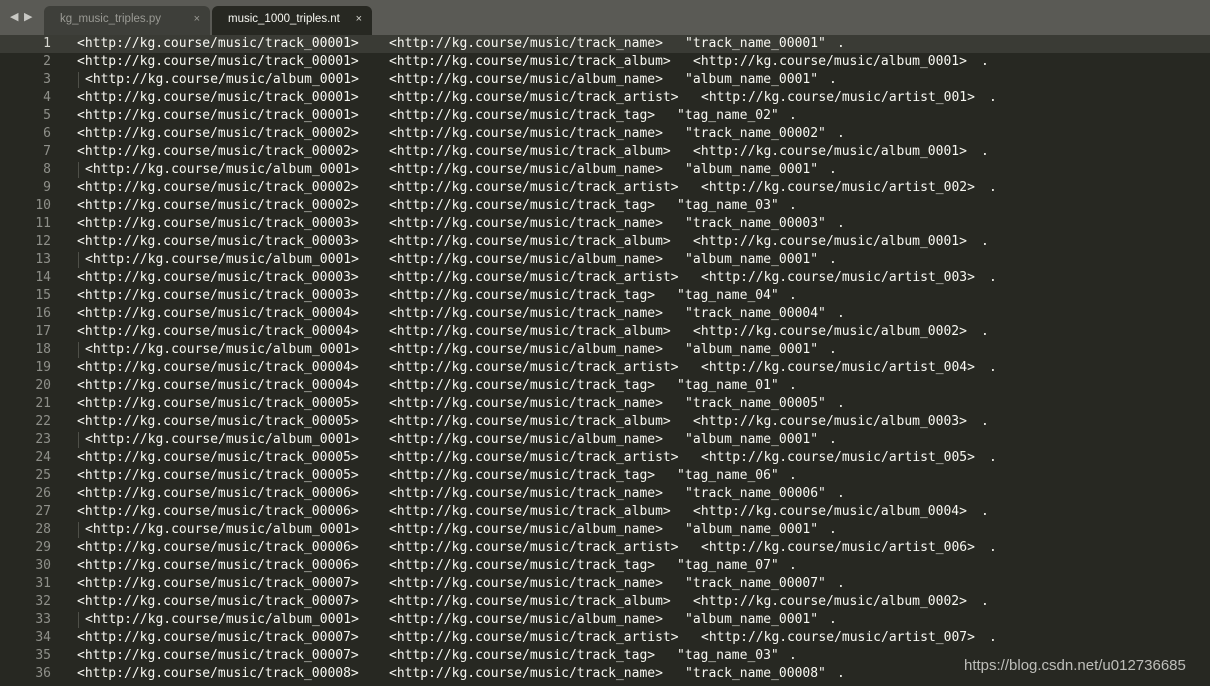 The height and width of the screenshot is (686, 1210). What do you see at coordinates (755, 673) in the screenshot?
I see `triple-object: "track_name_00008"` at bounding box center [755, 673].